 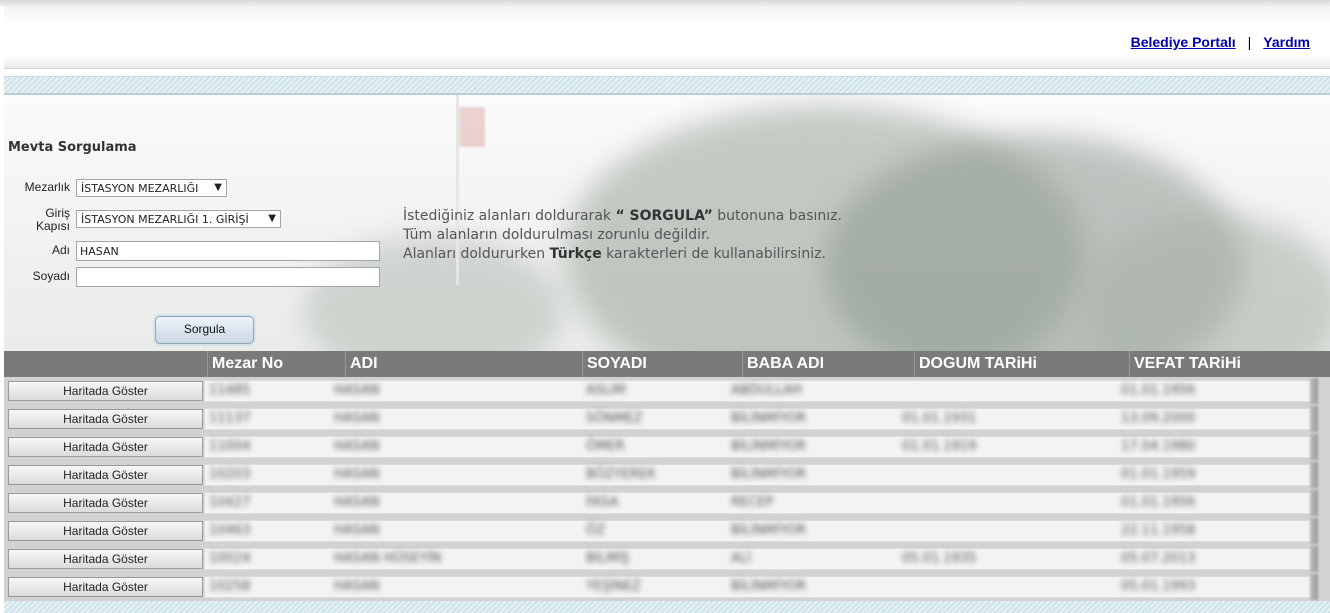 I want to click on column-header-adi: ADI, so click(x=463, y=364).